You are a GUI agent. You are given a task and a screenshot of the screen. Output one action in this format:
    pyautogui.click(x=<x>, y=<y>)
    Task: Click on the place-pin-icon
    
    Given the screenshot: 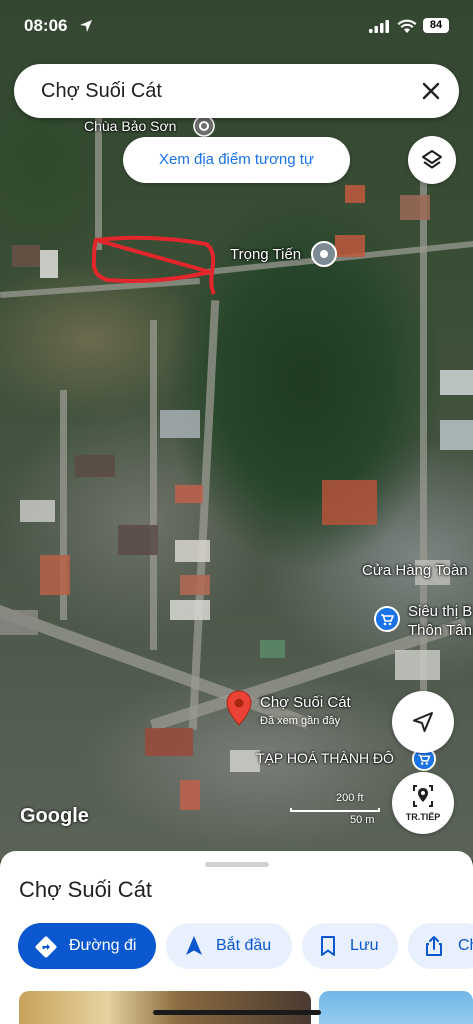 What is the action you would take?
    pyautogui.click(x=324, y=254)
    